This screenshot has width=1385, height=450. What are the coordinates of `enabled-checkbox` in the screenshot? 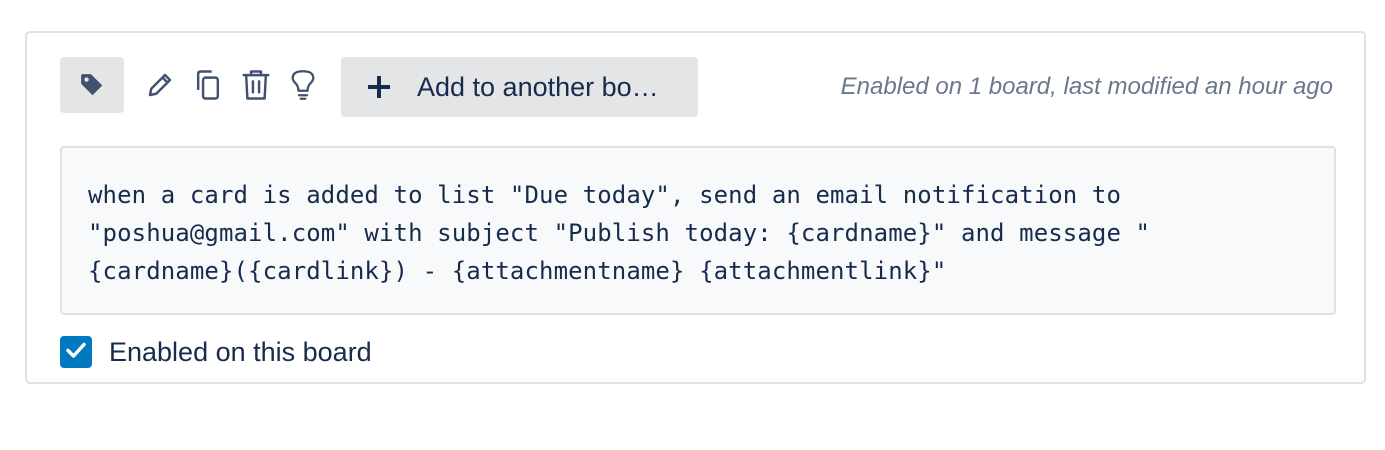 It's located at (76, 352).